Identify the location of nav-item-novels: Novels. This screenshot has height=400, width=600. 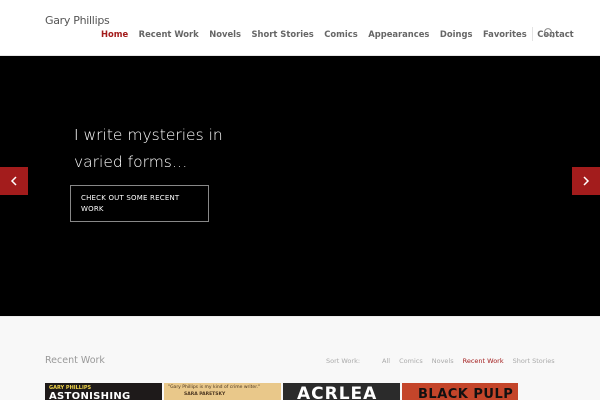
(225, 34).